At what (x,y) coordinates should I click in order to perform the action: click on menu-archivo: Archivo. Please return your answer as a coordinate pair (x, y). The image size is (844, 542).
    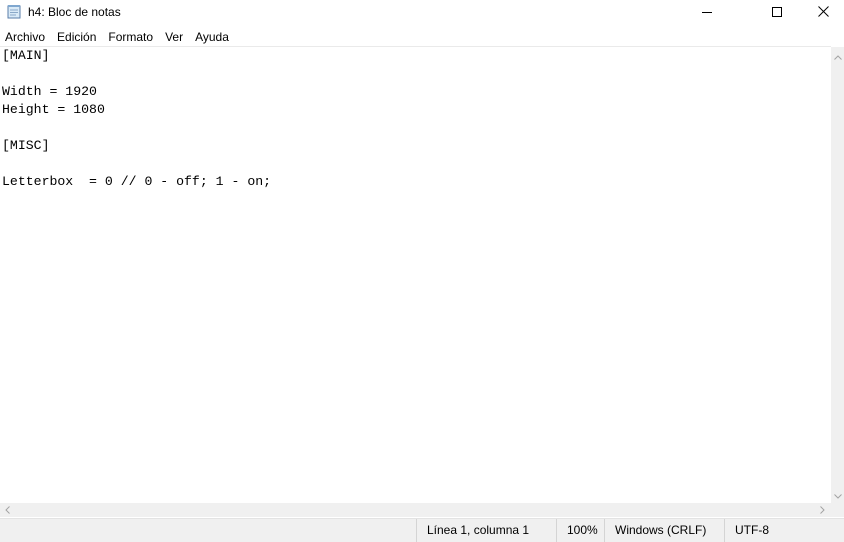
    Looking at the image, I should click on (26, 37).